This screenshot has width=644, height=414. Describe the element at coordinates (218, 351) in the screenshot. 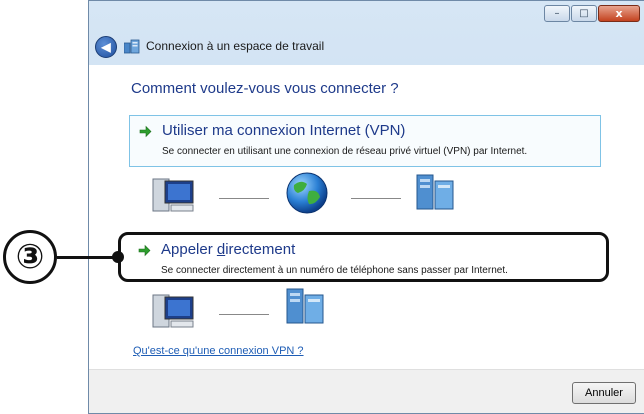

I see `vpn-help-link: Qu'est-ce qu'une connexion VPN ?` at that location.